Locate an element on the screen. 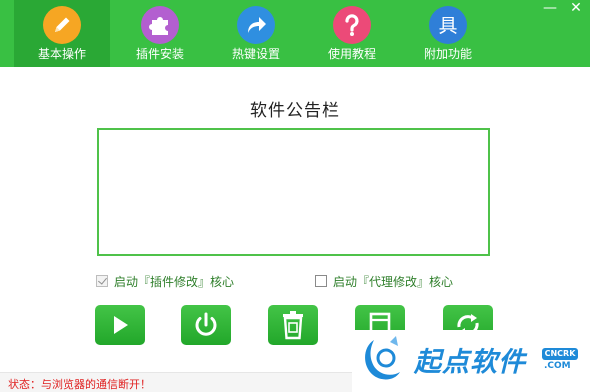 This screenshot has height=392, width=590. share-arrow-icon is located at coordinates (256, 25).